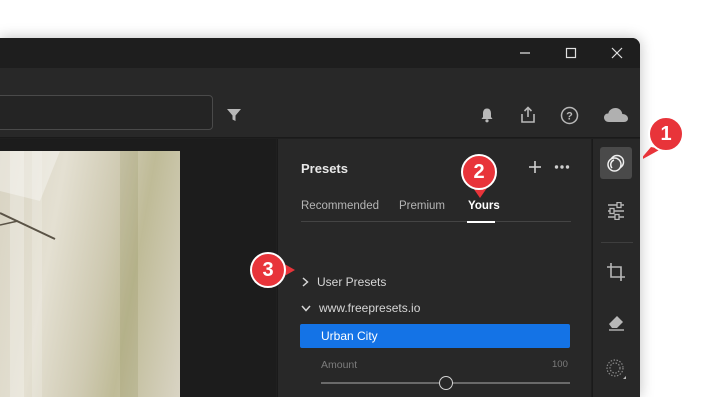 The image size is (701, 397). I want to click on edit-tool-button, so click(616, 211).